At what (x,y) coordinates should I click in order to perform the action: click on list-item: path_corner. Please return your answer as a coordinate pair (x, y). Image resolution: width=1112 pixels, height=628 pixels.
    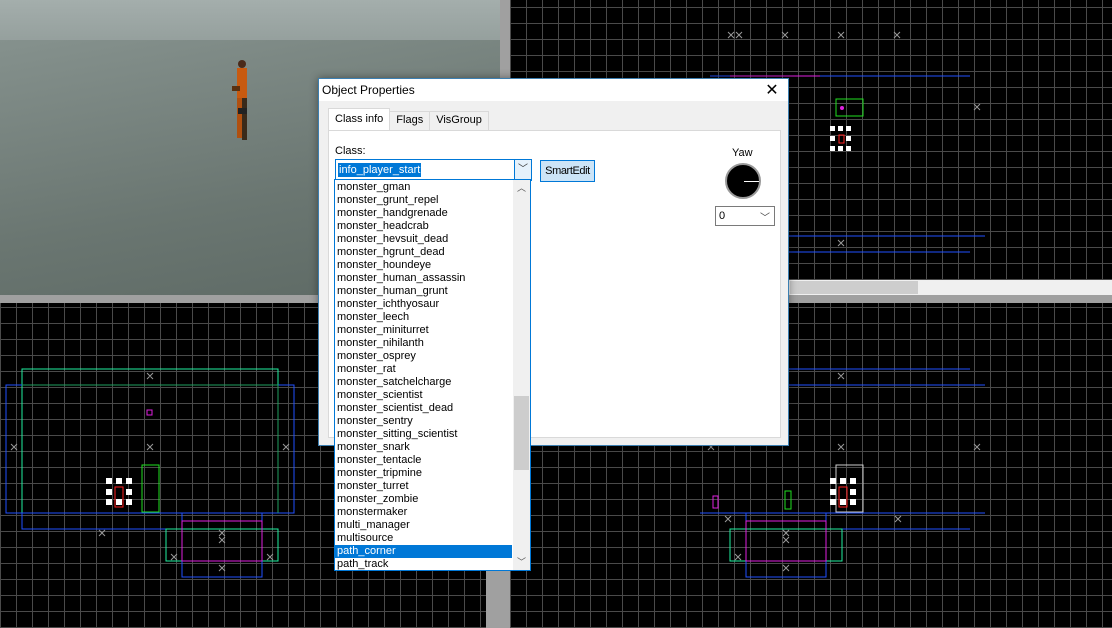
    Looking at the image, I should click on (423, 551).